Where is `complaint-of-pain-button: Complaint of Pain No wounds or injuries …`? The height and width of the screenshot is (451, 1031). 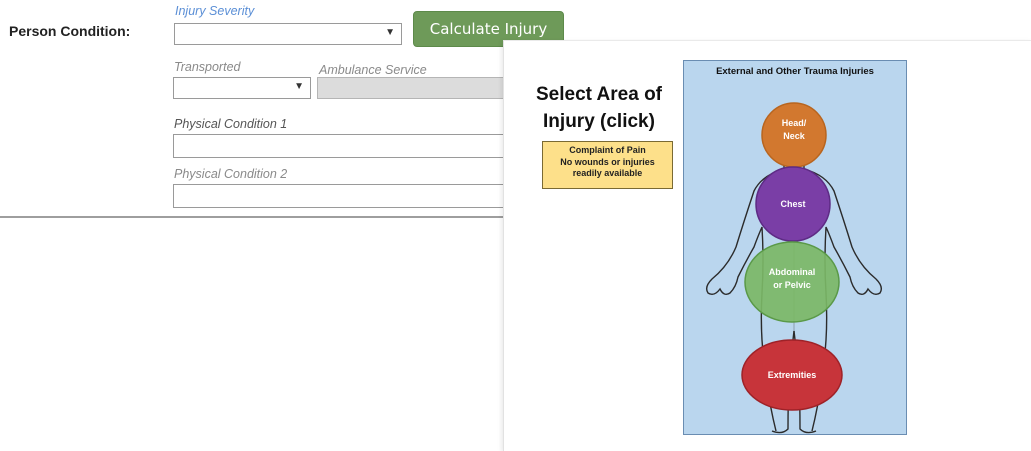 complaint-of-pain-button: Complaint of Pain No wounds or injuries … is located at coordinates (607, 165).